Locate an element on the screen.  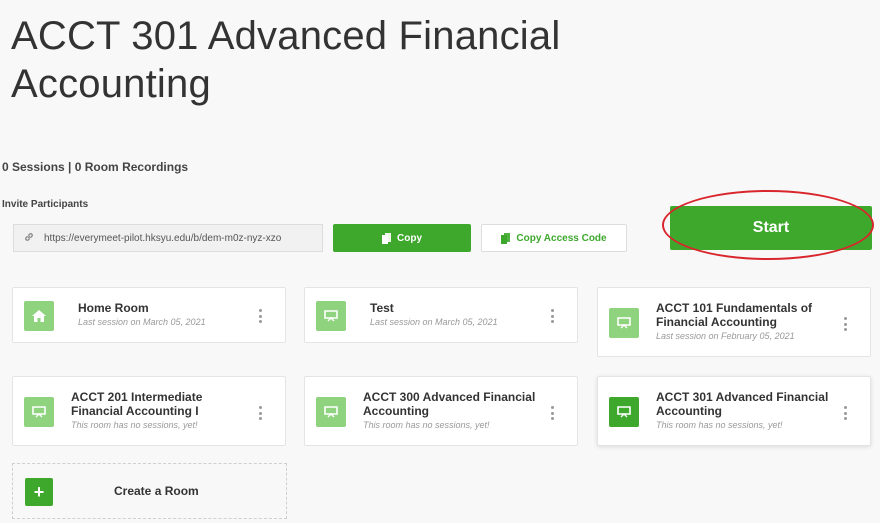
room-title: ACCT 301 Advanced Financial Accounting is located at coordinates (286, 60).